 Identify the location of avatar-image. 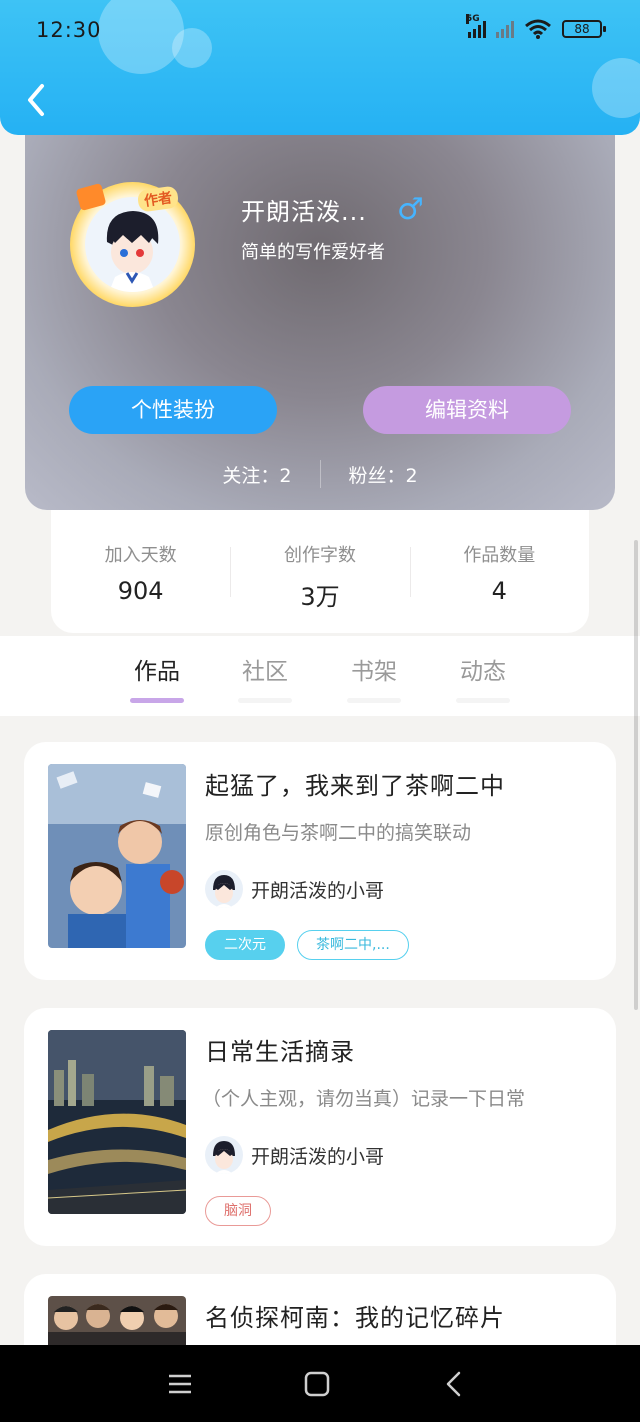
(132, 244).